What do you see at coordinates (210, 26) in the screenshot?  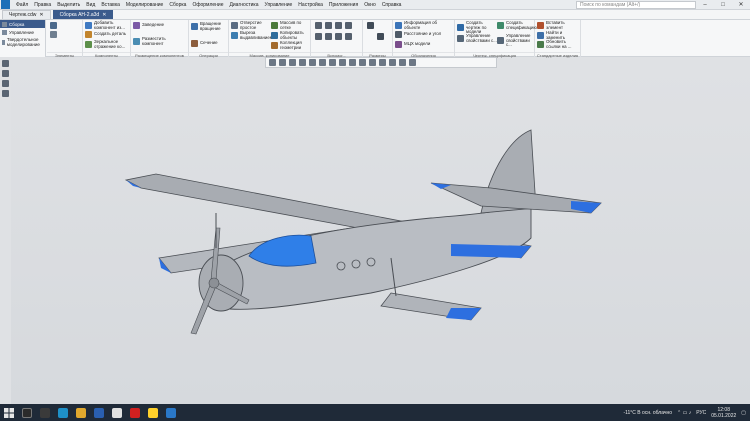 I see `rotate-button: Вращение вращение` at bounding box center [210, 26].